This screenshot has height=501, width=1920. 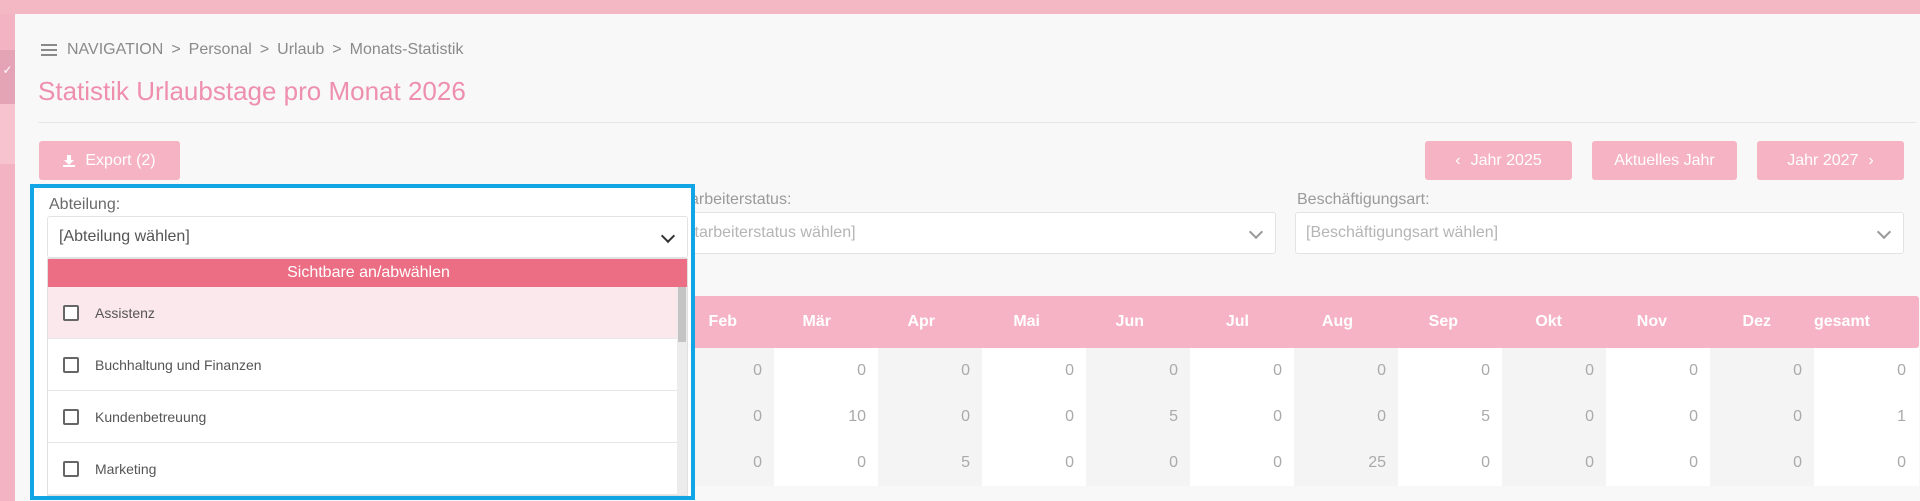 I want to click on previous-year-label: Jahr 2025, so click(x=1506, y=160).